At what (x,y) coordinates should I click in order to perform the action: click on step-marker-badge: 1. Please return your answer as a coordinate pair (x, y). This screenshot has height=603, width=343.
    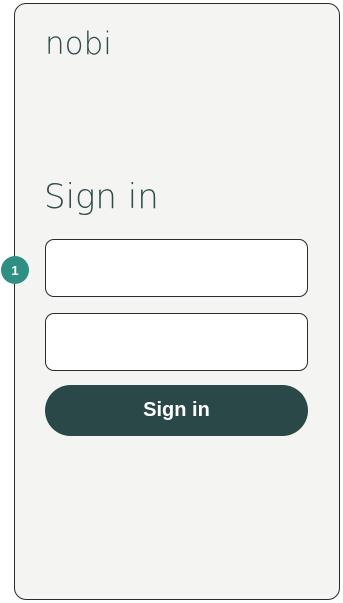
    Looking at the image, I should click on (15, 270).